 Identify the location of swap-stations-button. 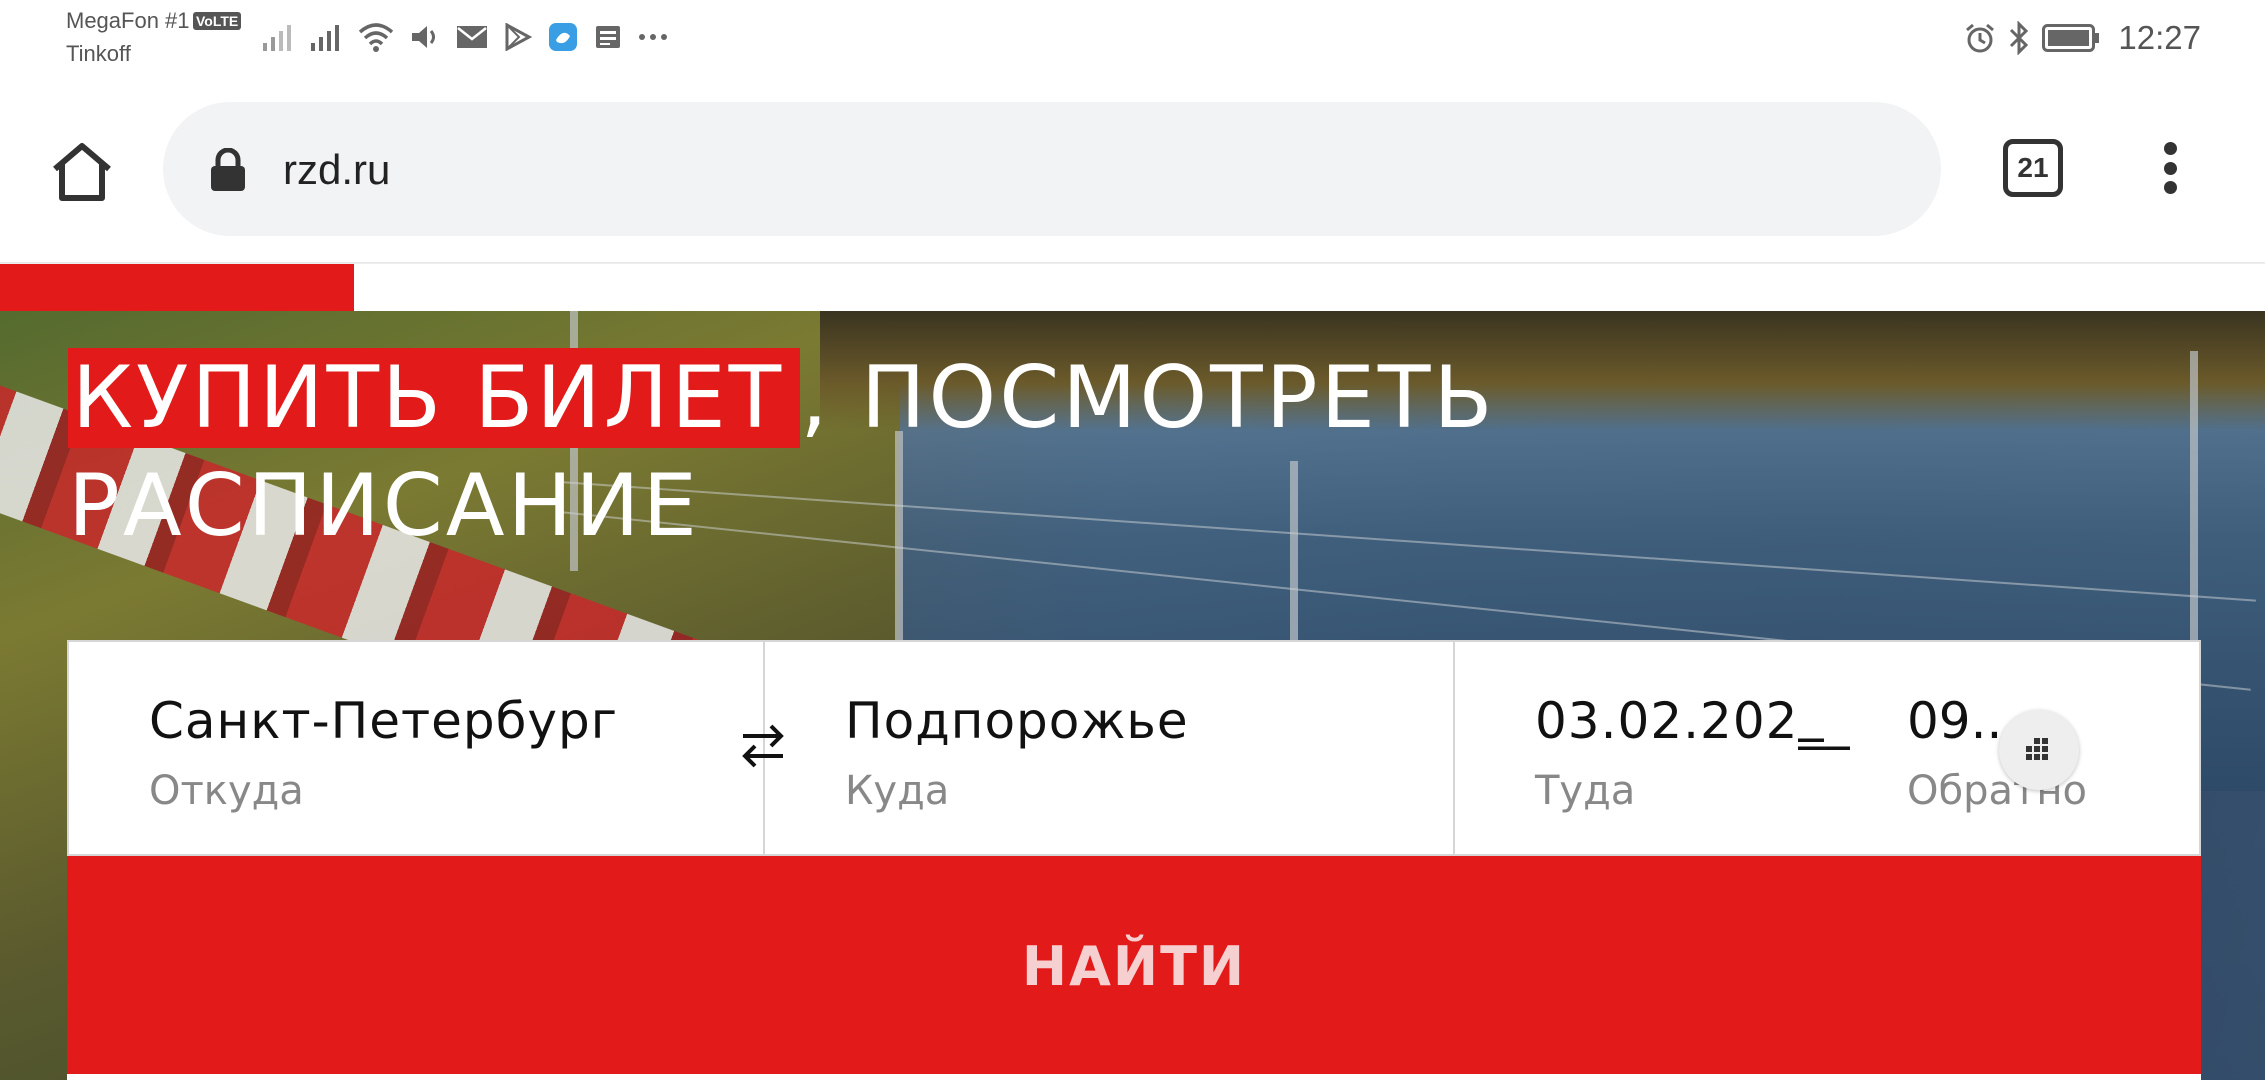
(763, 746).